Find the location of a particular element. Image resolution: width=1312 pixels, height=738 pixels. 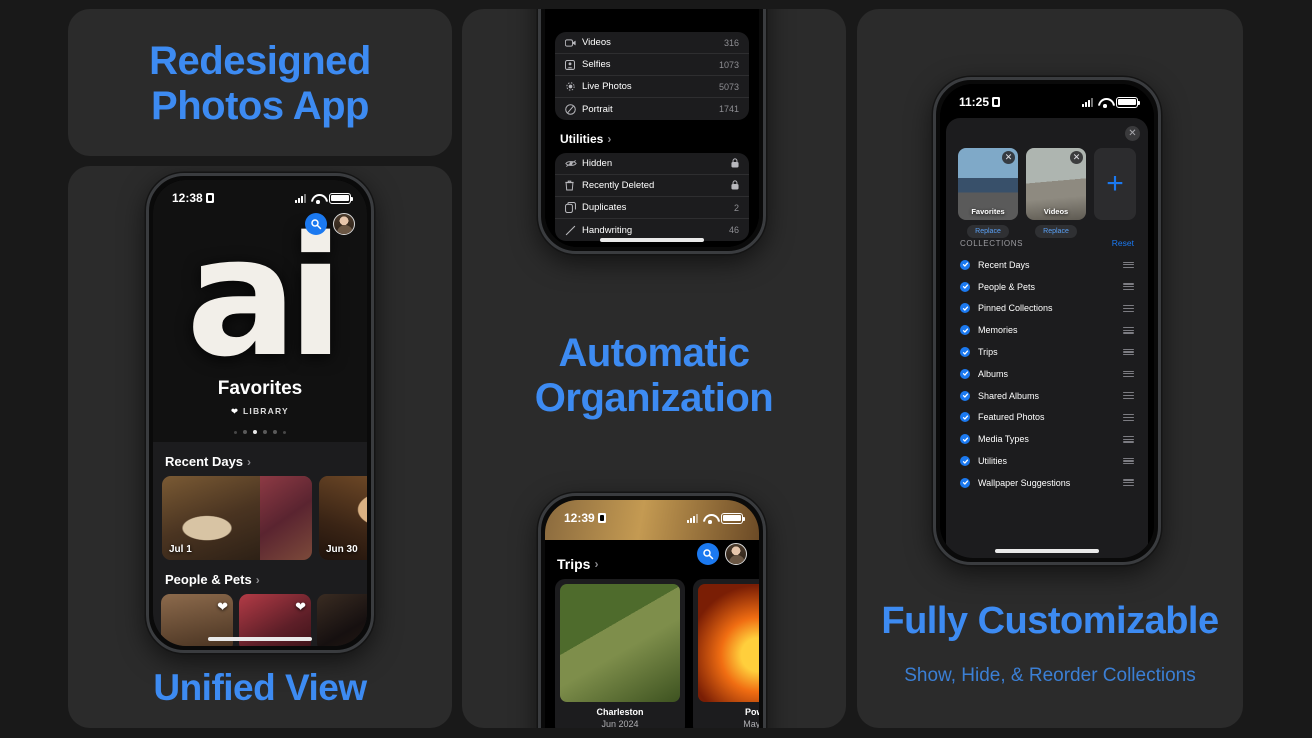

section-header-people-pets: People & Pets › is located at coordinates (261, 579).